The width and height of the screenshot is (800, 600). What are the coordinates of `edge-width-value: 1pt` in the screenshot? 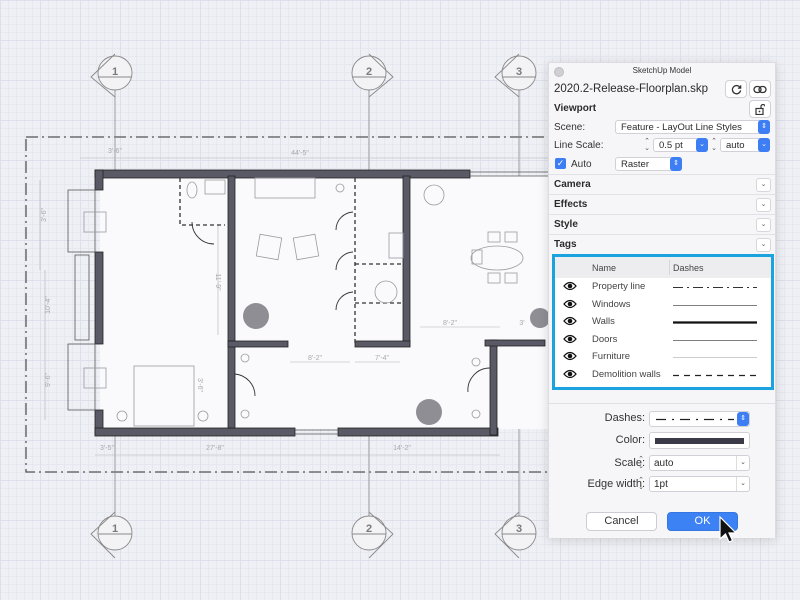 It's located at (661, 484).